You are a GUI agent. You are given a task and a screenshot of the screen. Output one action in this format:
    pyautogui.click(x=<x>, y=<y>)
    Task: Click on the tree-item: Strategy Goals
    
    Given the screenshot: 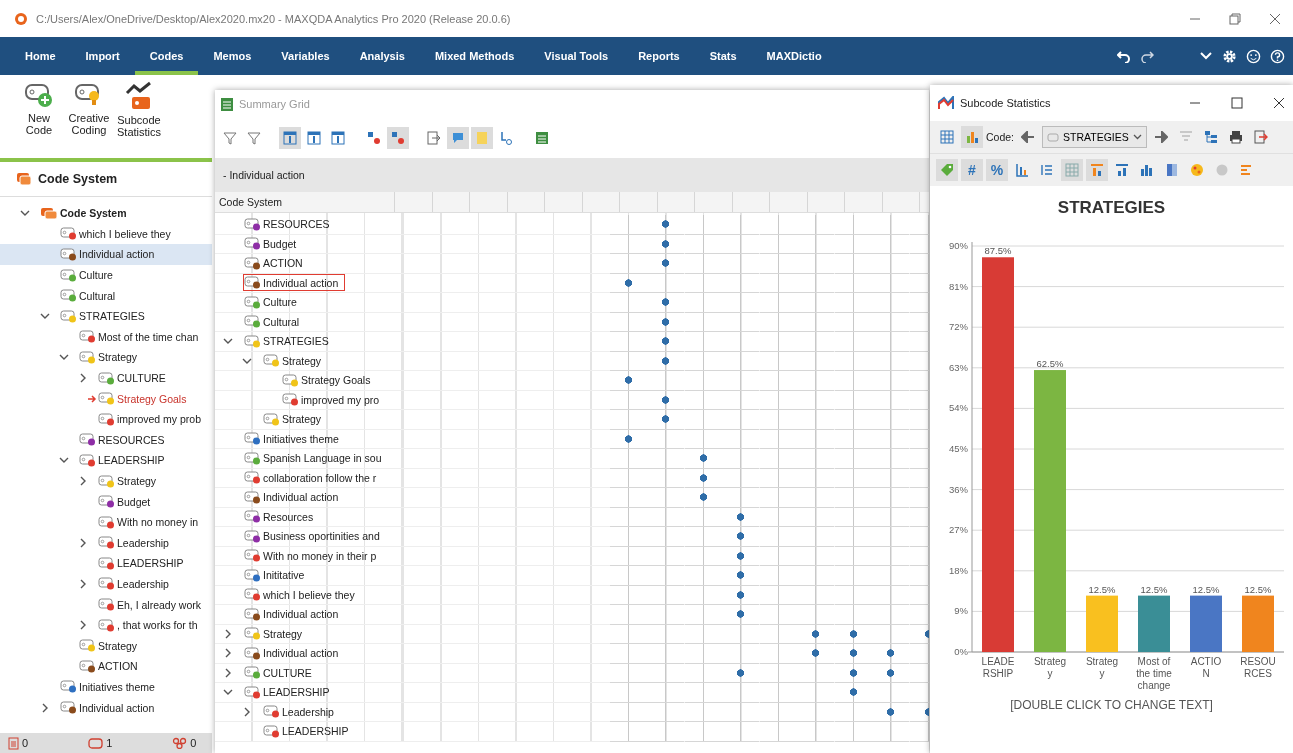 What is the action you would take?
    pyautogui.click(x=106, y=398)
    